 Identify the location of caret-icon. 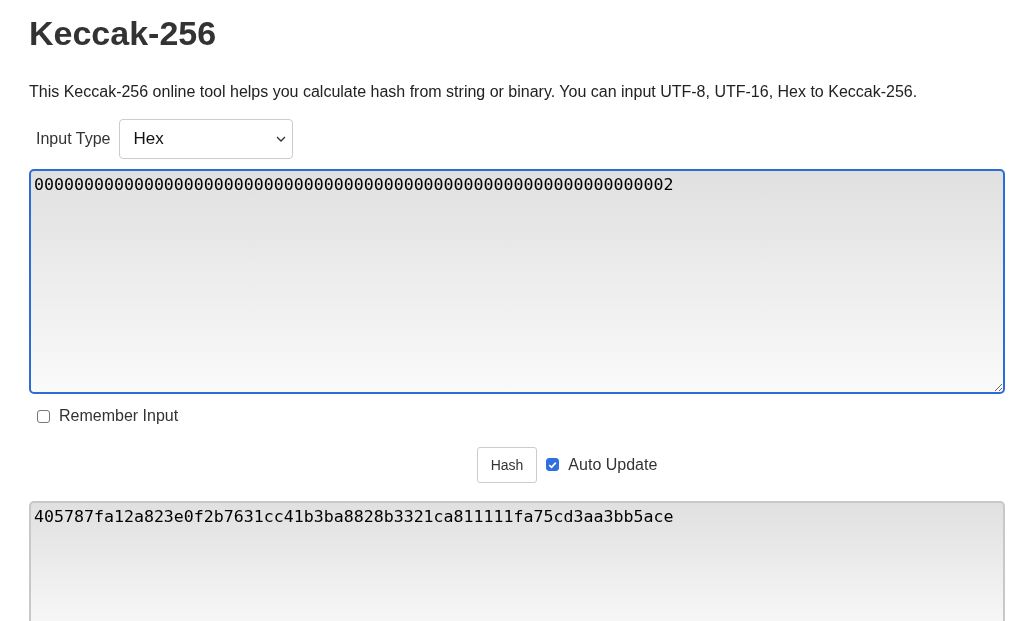
(281, 139).